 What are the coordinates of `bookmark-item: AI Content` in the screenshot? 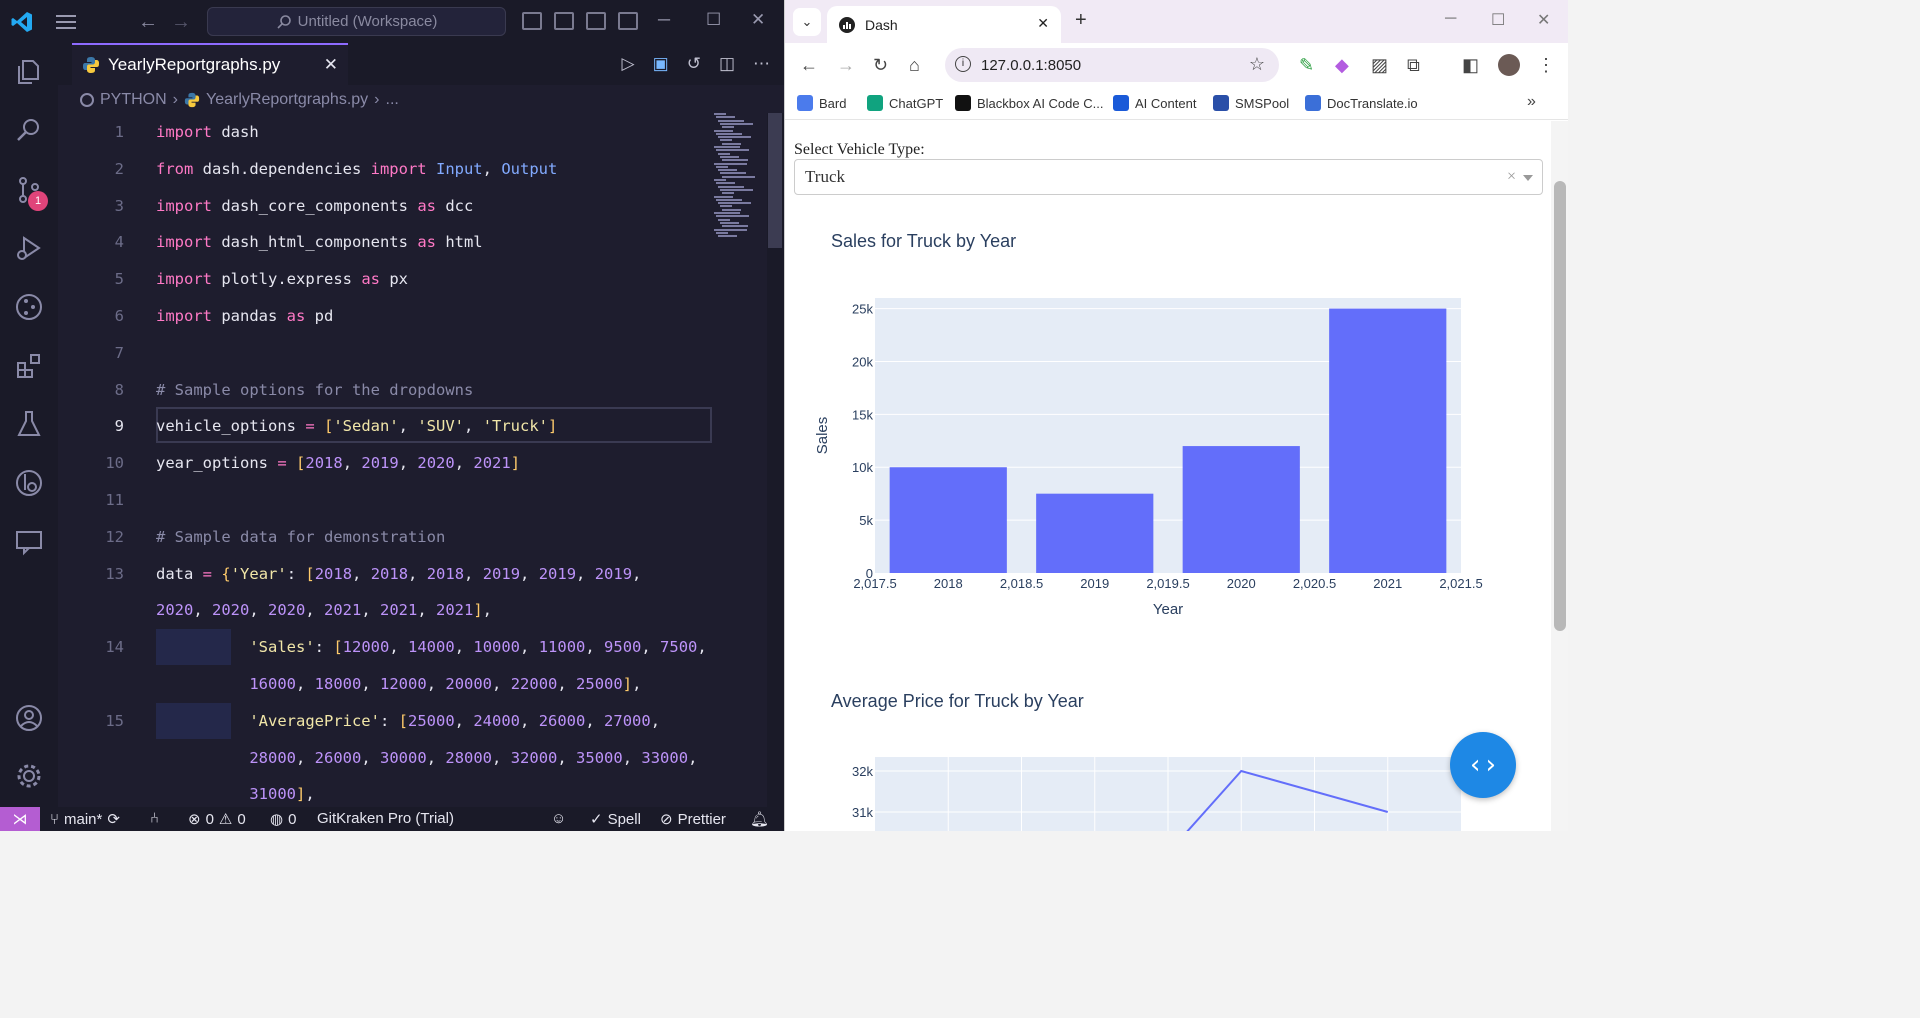 It's located at (1154, 103).